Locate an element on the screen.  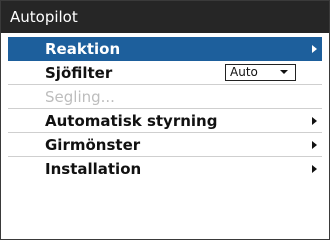
menu-item-label: Reaktion is located at coordinates (83, 49).